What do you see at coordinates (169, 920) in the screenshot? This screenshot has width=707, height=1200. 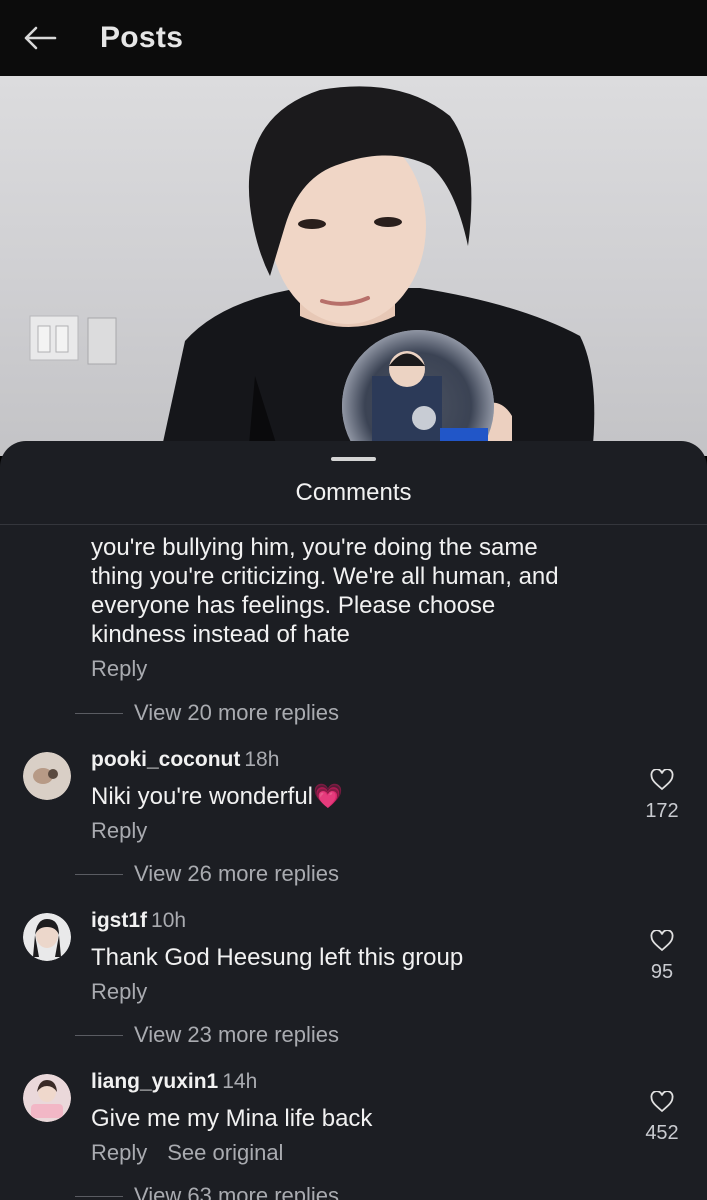 I see `comment-time: 10h` at bounding box center [169, 920].